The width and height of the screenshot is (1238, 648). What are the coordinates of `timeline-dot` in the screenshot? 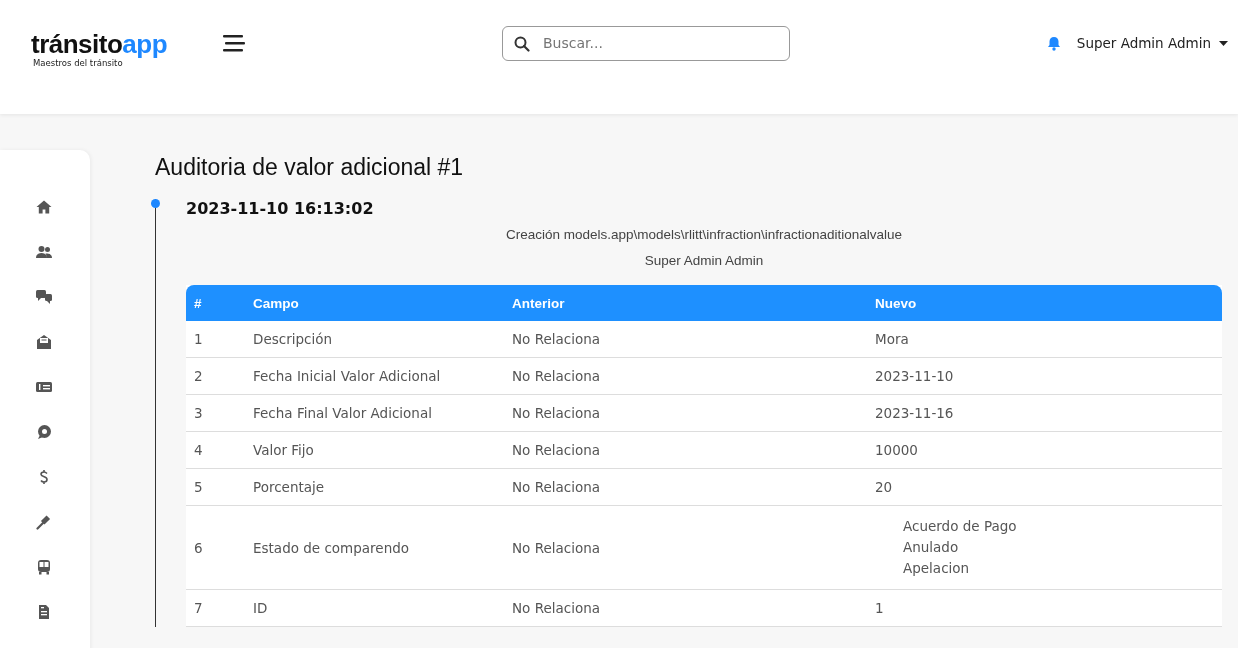 It's located at (155, 203).